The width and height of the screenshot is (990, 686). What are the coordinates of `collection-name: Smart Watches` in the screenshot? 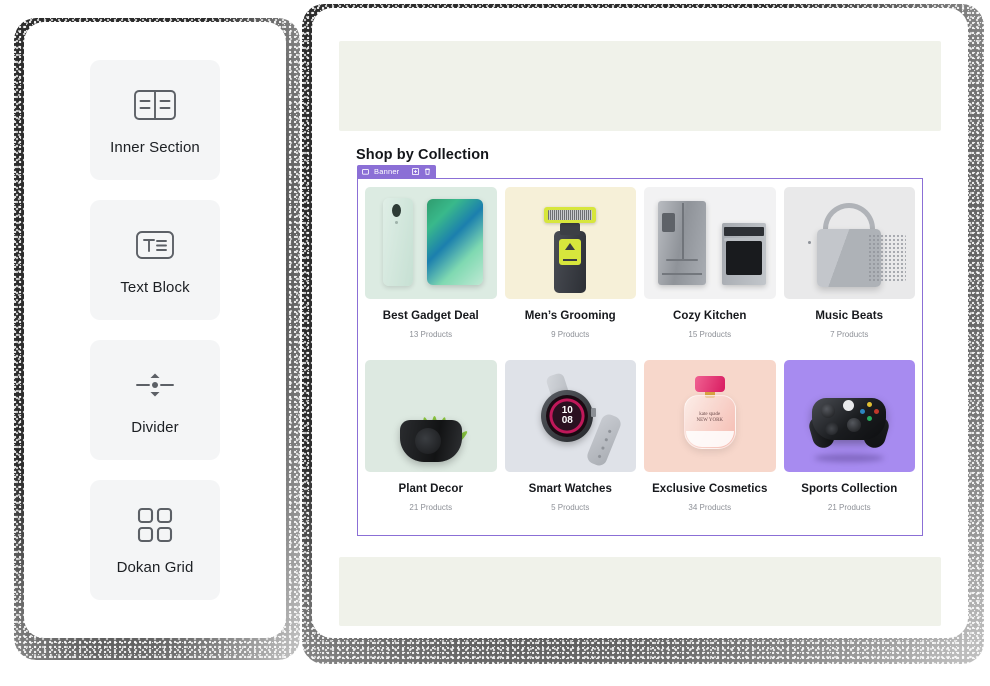 It's located at (570, 489).